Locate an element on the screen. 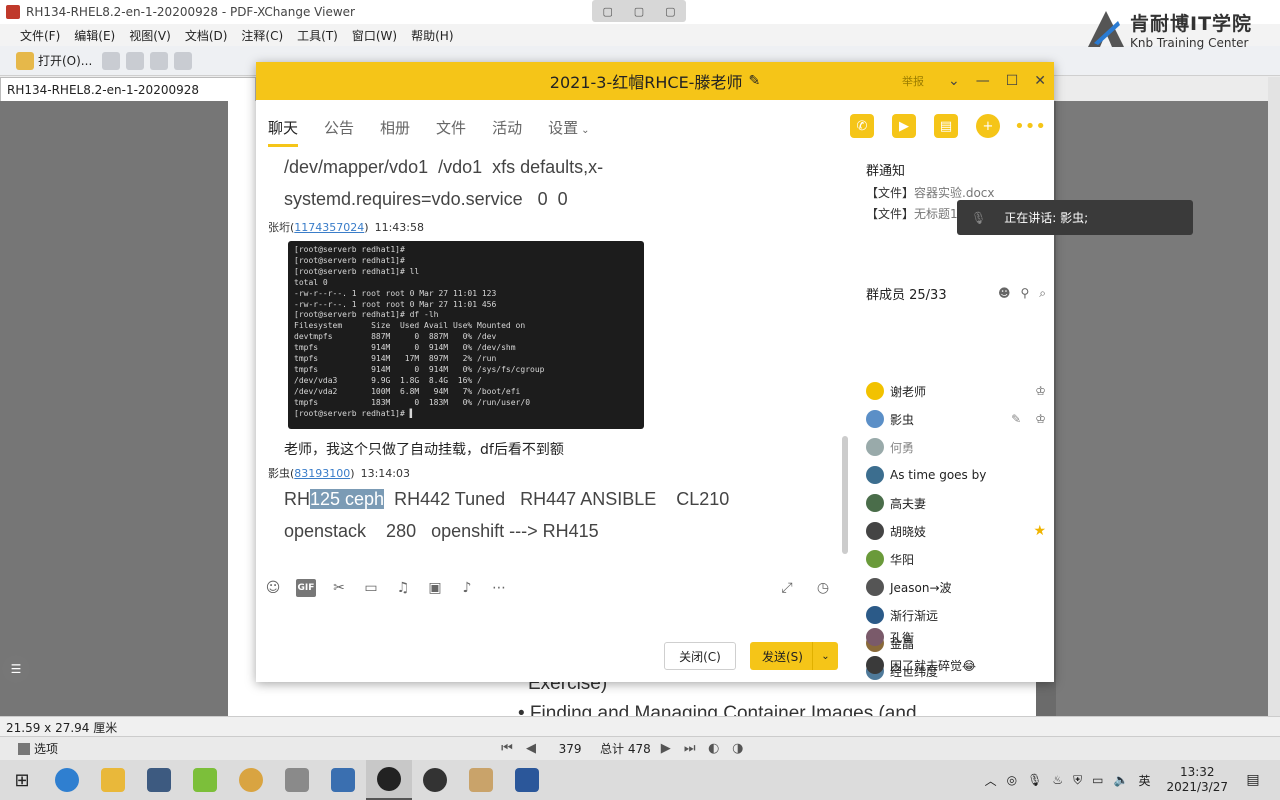 The height and width of the screenshot is (800, 1280). member-item: 谢老师 ♔ is located at coordinates (956, 391).